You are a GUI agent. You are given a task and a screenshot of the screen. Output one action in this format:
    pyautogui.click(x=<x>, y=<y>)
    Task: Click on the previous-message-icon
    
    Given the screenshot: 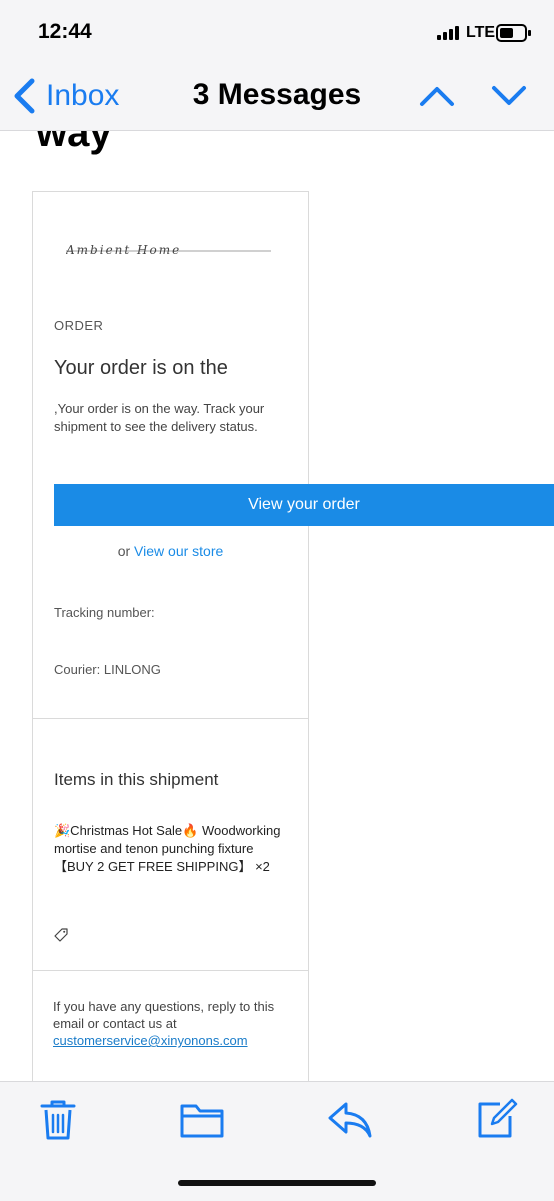 What is the action you would take?
    pyautogui.click(x=437, y=96)
    